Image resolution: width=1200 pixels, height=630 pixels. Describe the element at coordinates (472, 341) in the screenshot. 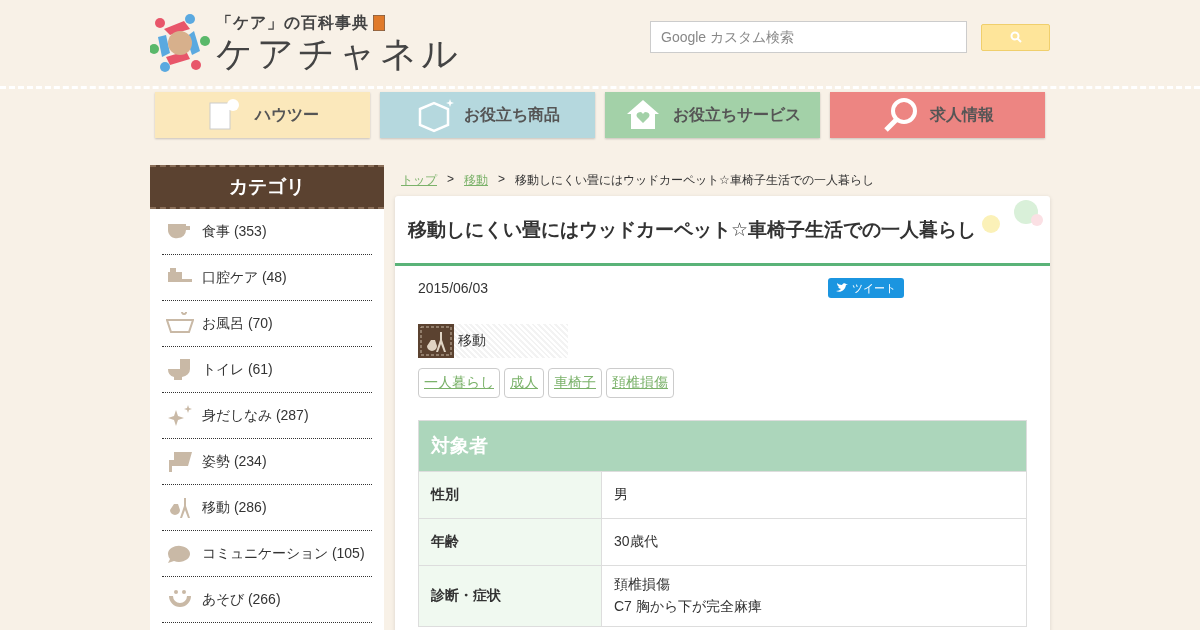

I see `category-label: 移動` at that location.